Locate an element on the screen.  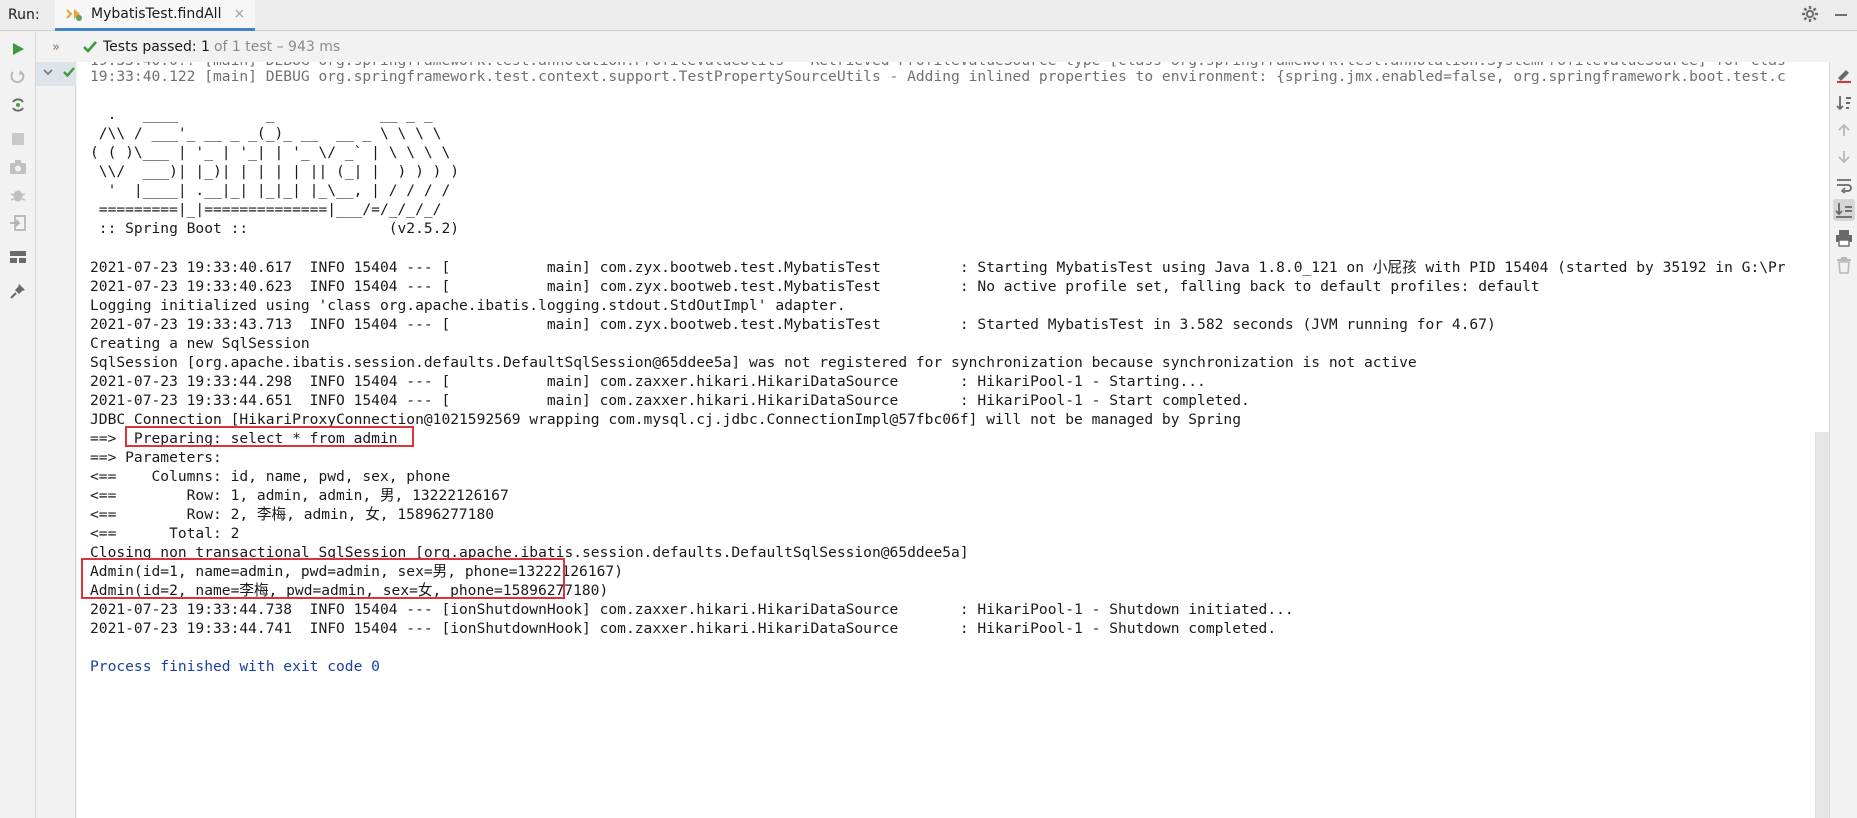
highlight-result-box is located at coordinates (323, 578).